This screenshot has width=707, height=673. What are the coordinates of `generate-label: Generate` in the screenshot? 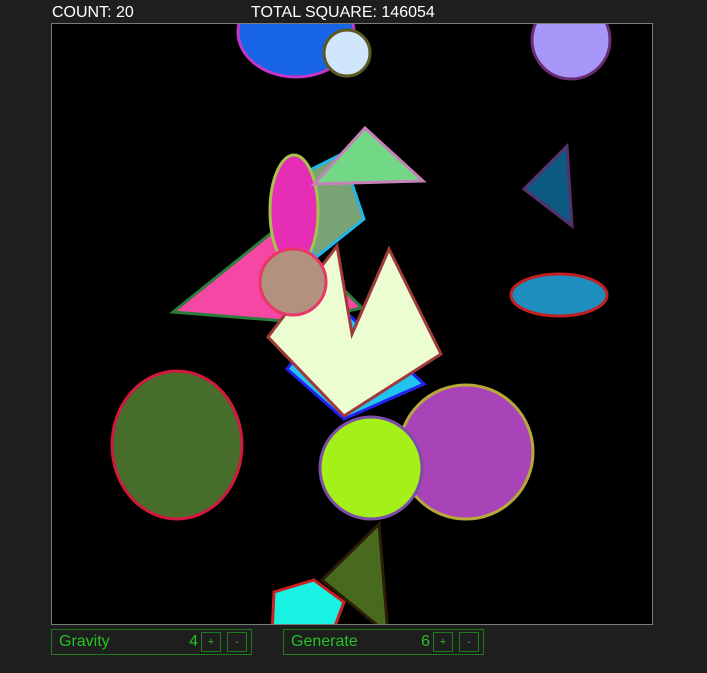 It's located at (324, 641).